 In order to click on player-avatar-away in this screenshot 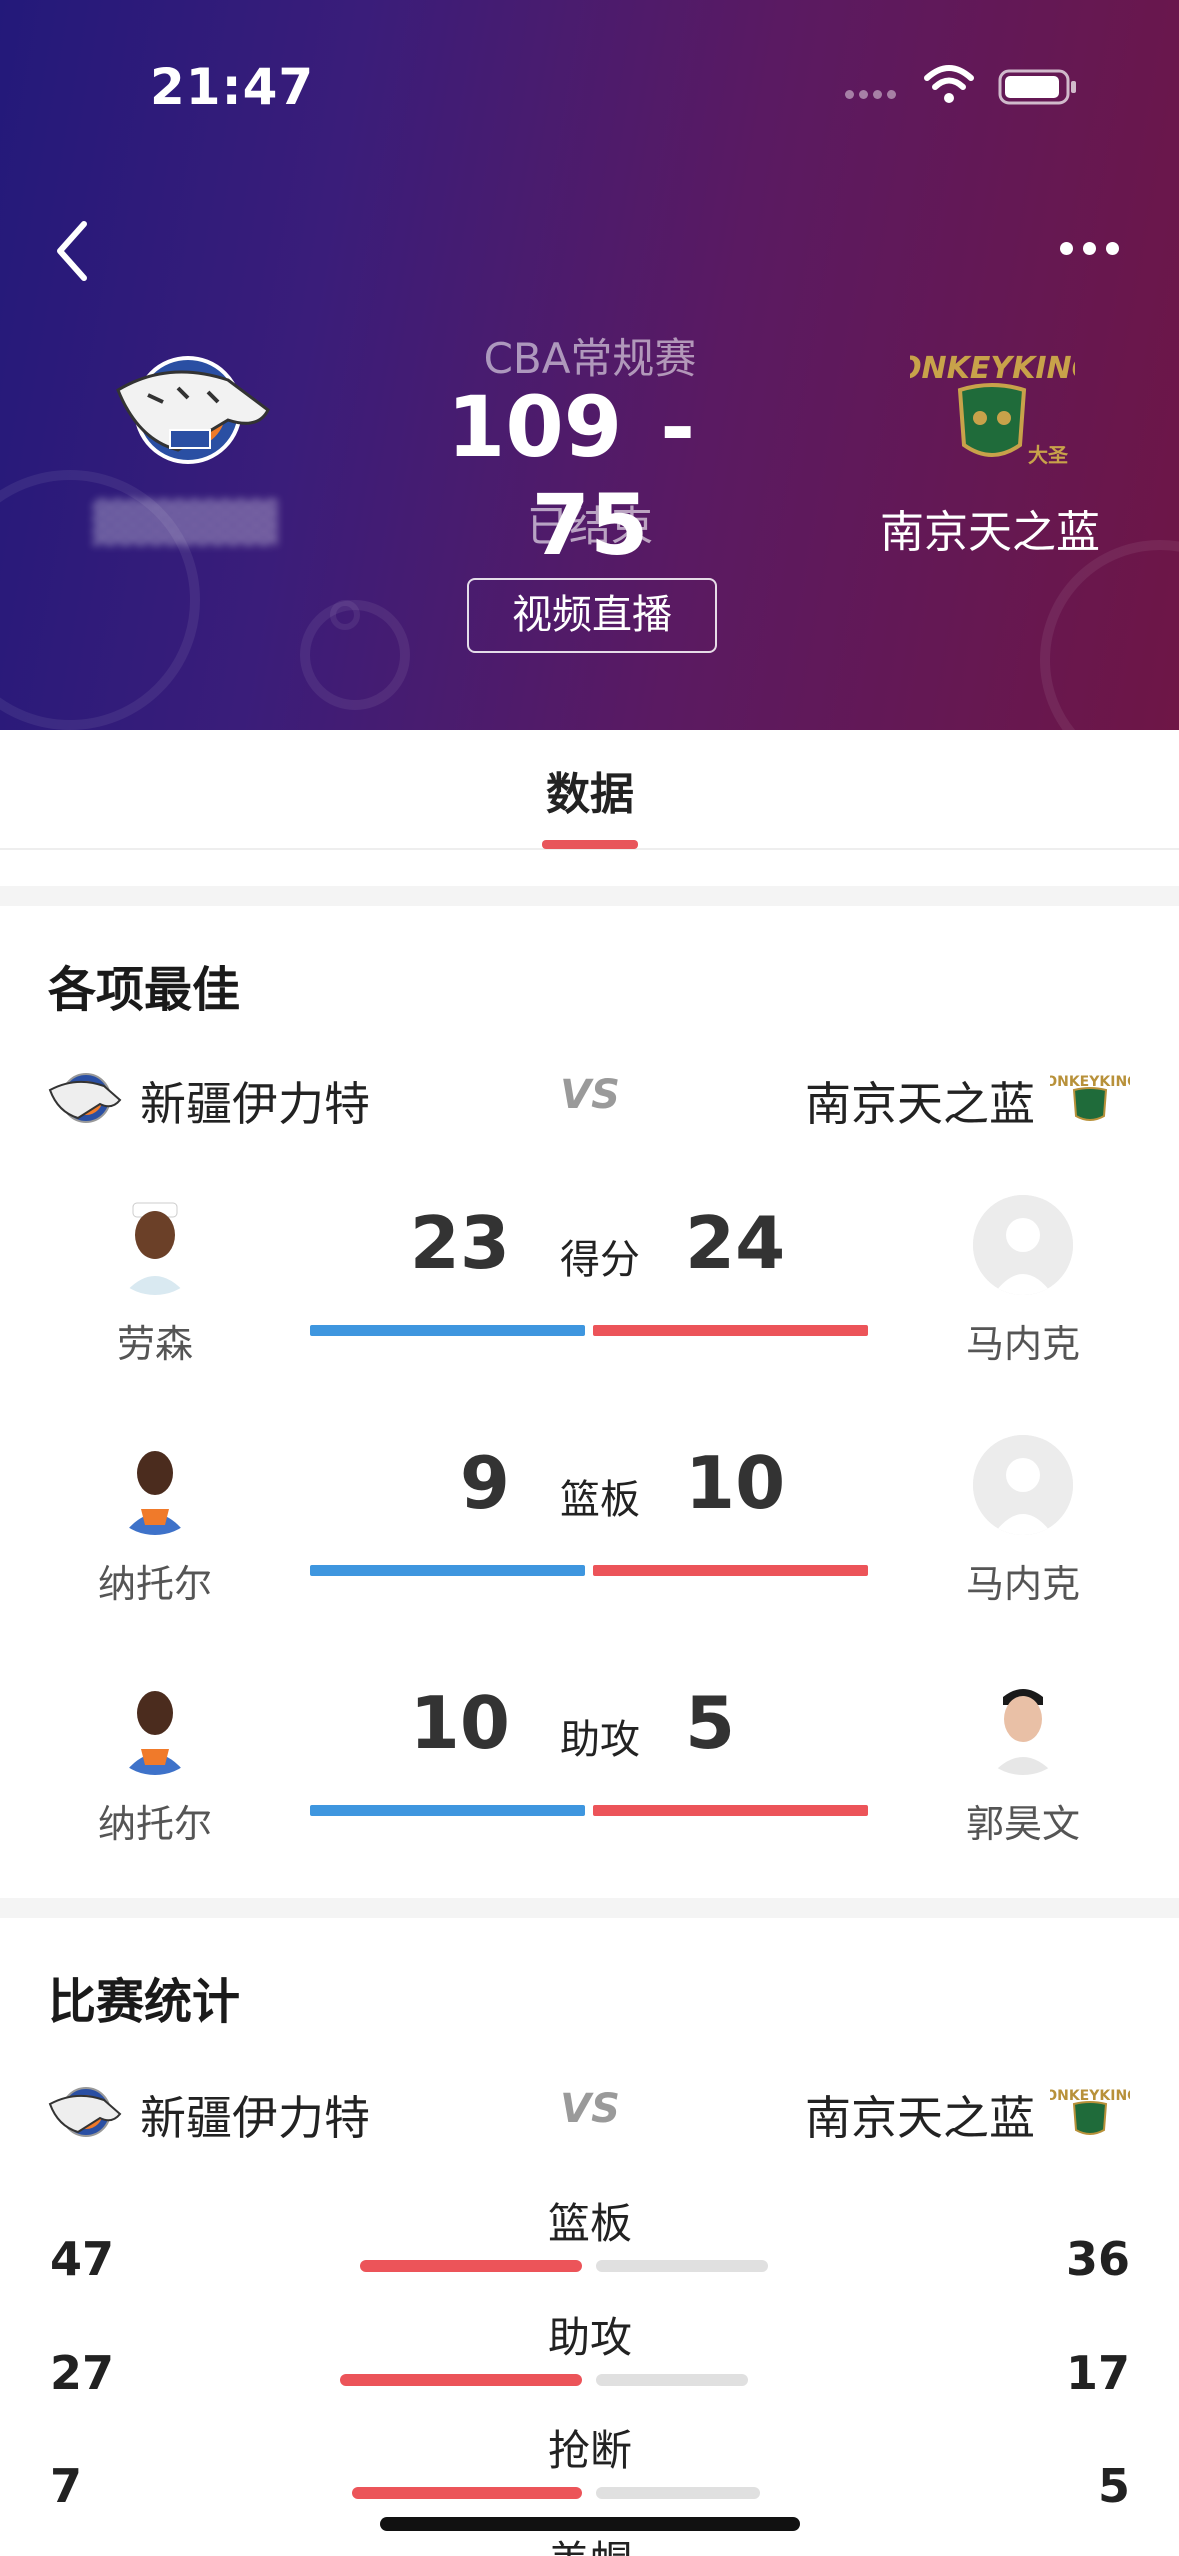, I will do `click(1023, 1725)`.